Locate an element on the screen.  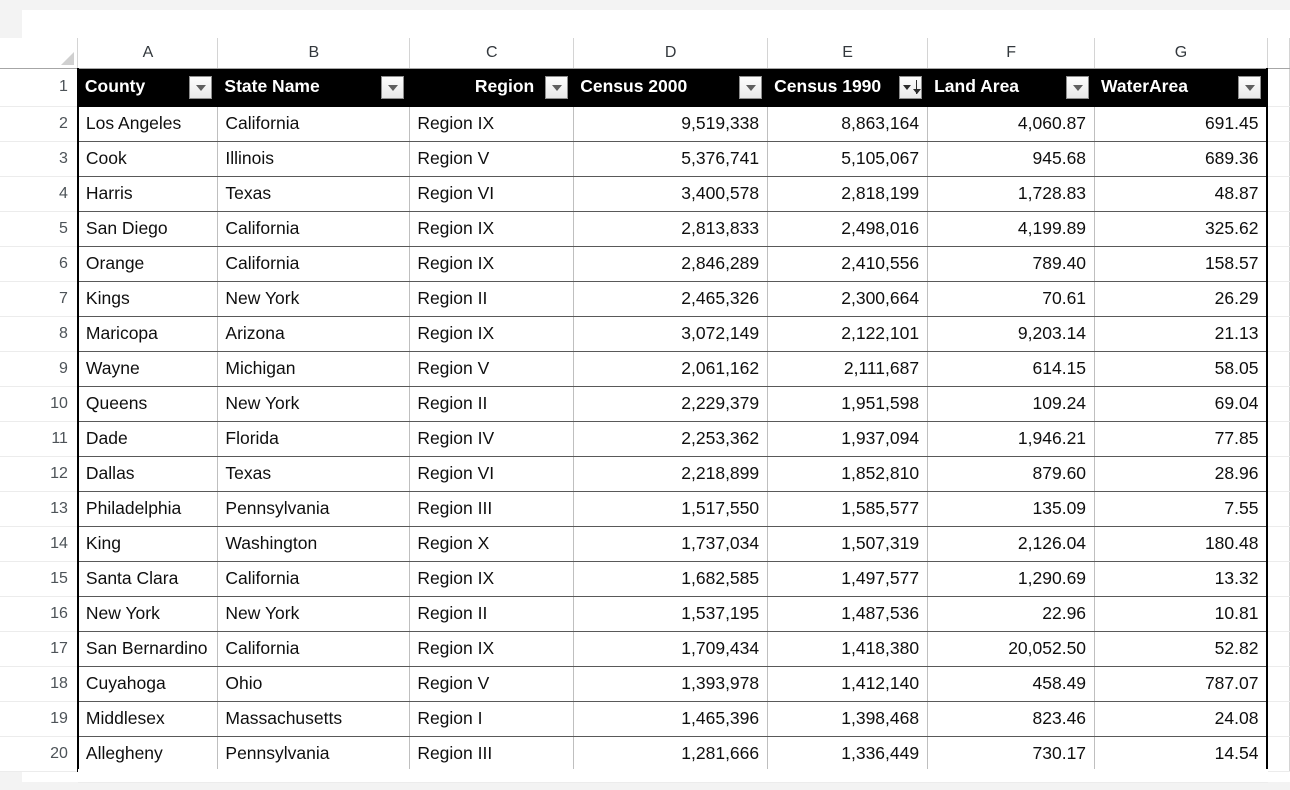
select-all-corner is located at coordinates (39, 53).